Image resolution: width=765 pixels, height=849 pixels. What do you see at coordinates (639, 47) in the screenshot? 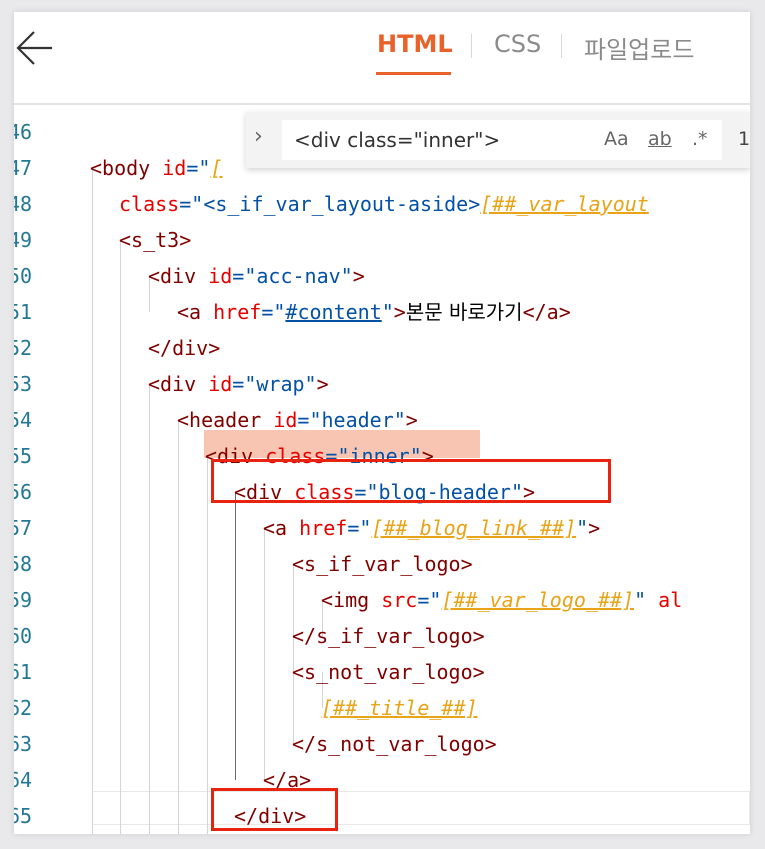
I see `tab-file-upload: 파일업로드` at bounding box center [639, 47].